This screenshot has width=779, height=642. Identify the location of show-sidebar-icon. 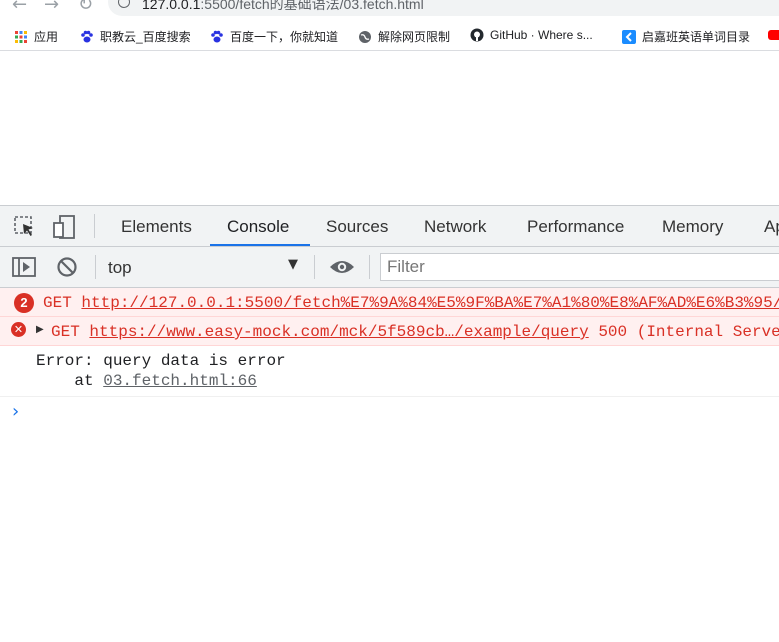
(24, 267).